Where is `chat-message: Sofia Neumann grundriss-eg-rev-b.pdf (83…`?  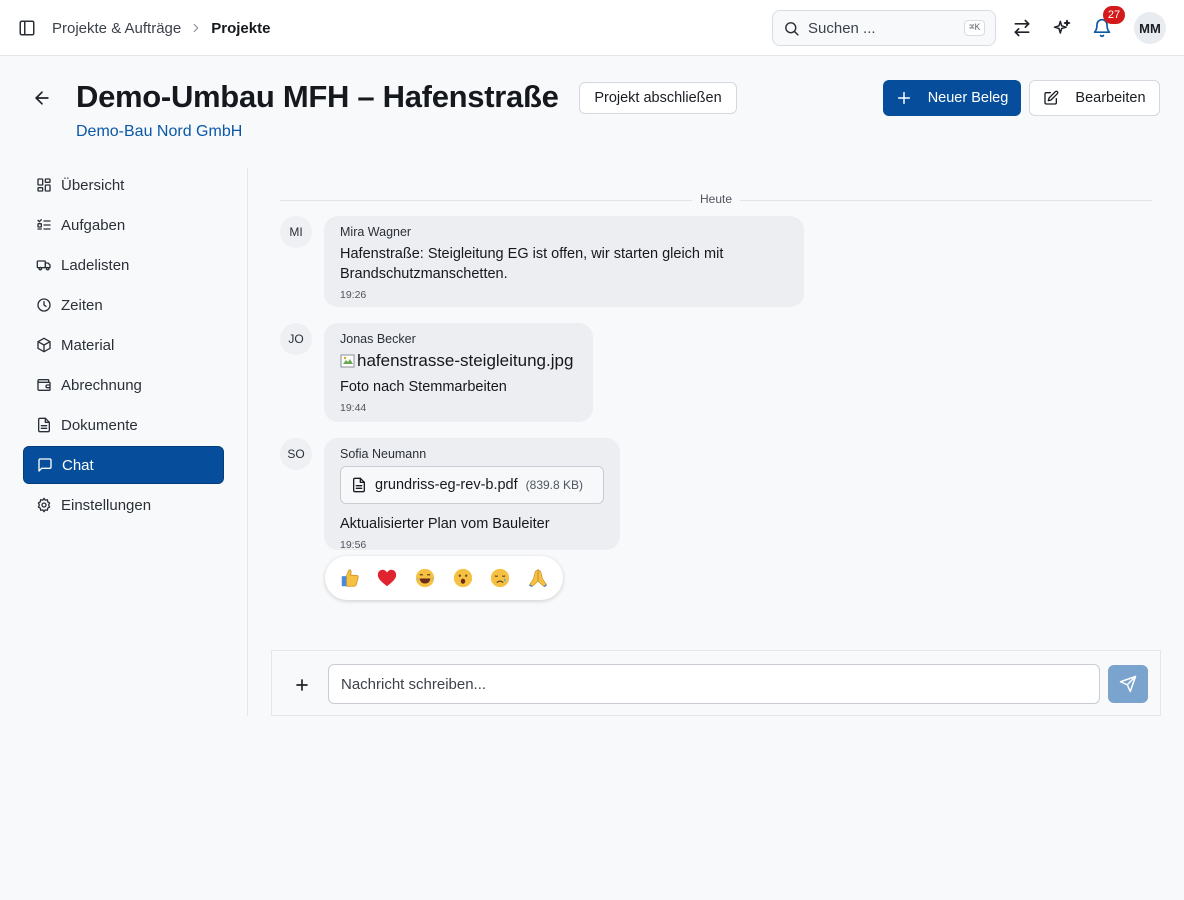
chat-message: Sofia Neumann grundriss-eg-rev-b.pdf (83… is located at coordinates (472, 494).